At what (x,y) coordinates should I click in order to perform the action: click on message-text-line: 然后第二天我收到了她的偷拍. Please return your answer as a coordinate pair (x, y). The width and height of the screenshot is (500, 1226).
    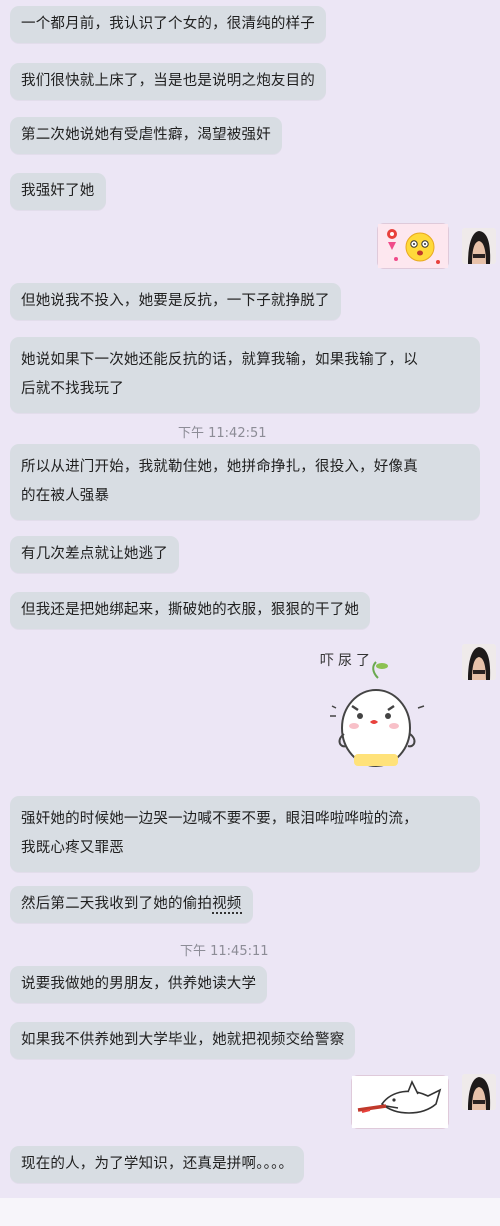
    Looking at the image, I should click on (117, 904).